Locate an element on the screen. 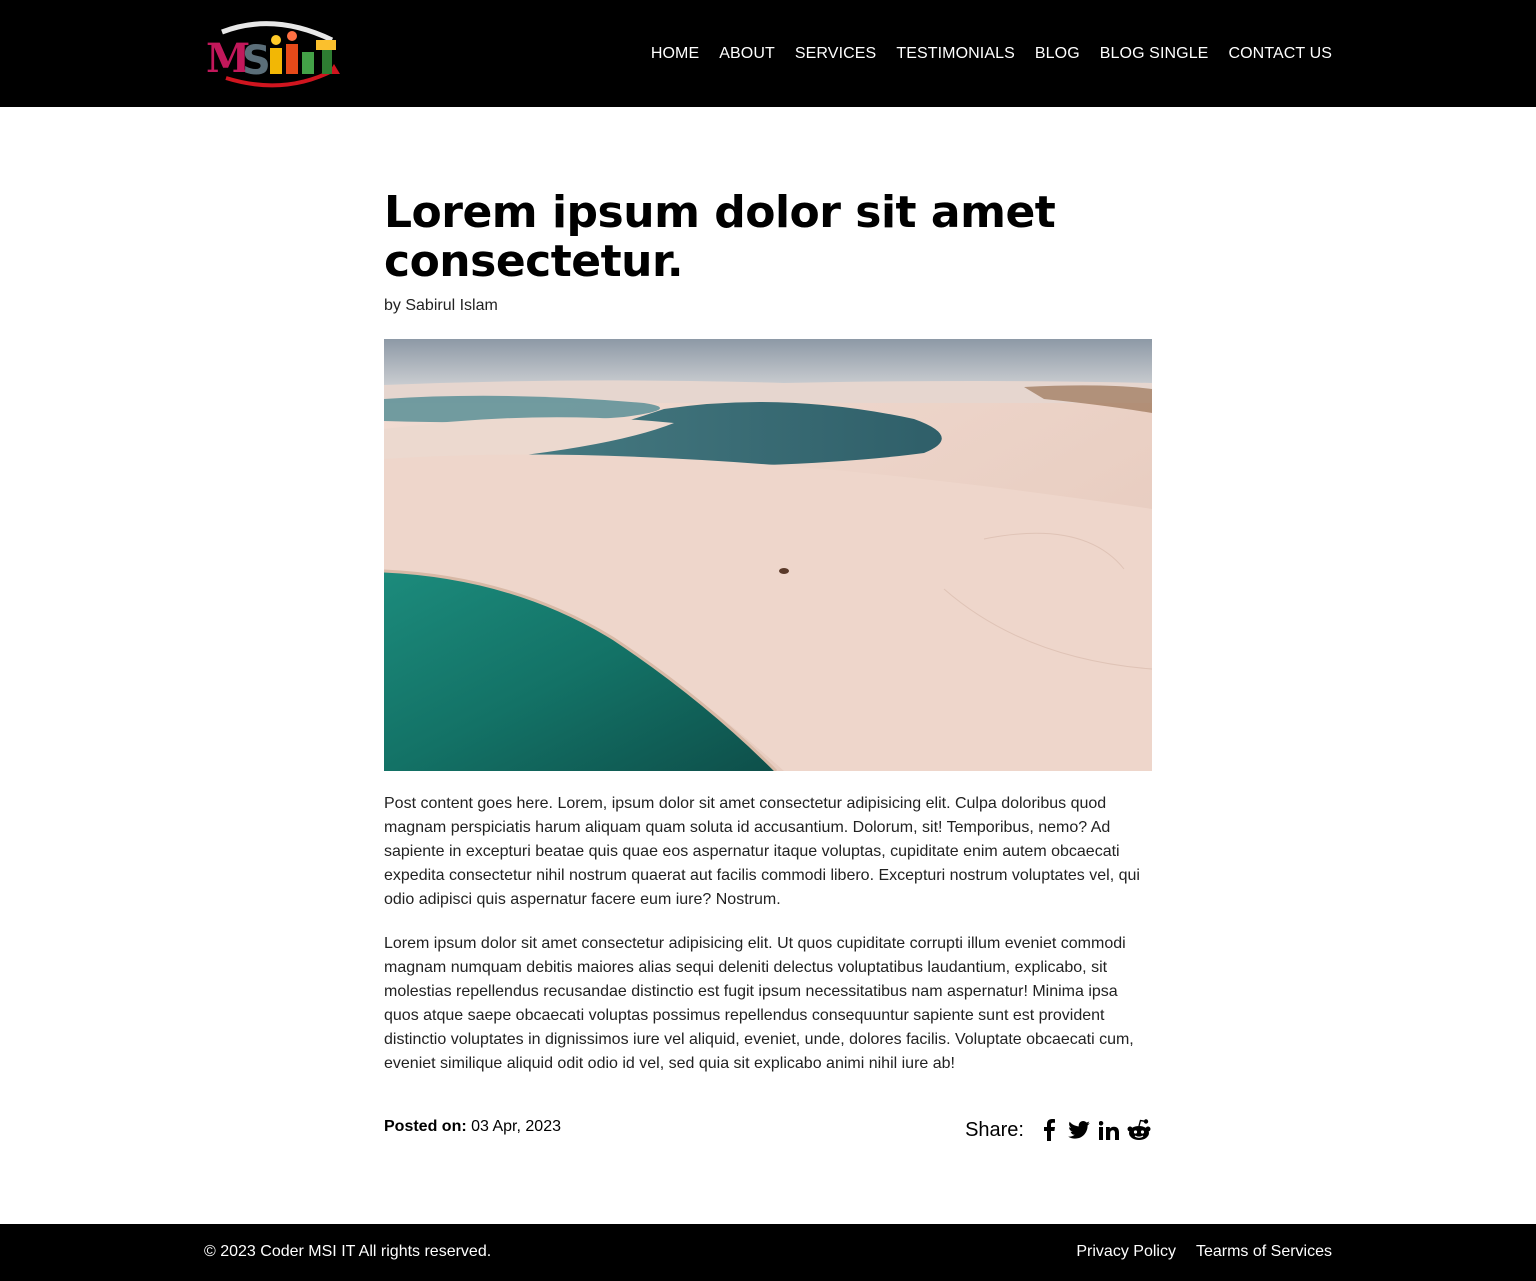 The width and height of the screenshot is (1536, 1281). terms-of-service-link: Tearms of Services is located at coordinates (1264, 1252).